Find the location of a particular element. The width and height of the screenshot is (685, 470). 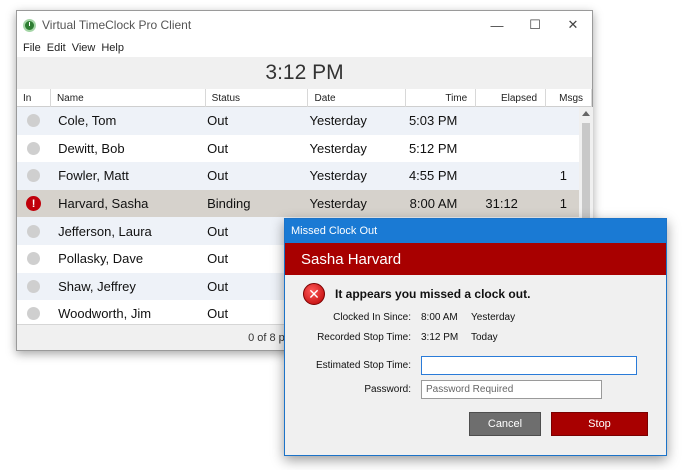

in-indicator-cell: ! is located at coordinates (33, 204).